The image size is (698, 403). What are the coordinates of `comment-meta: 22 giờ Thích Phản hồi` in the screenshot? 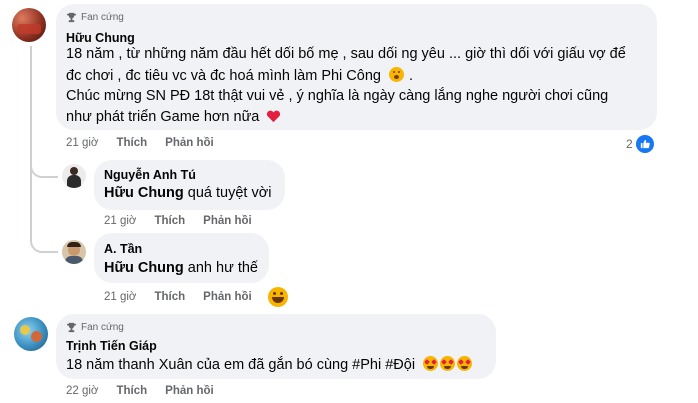 It's located at (140, 391).